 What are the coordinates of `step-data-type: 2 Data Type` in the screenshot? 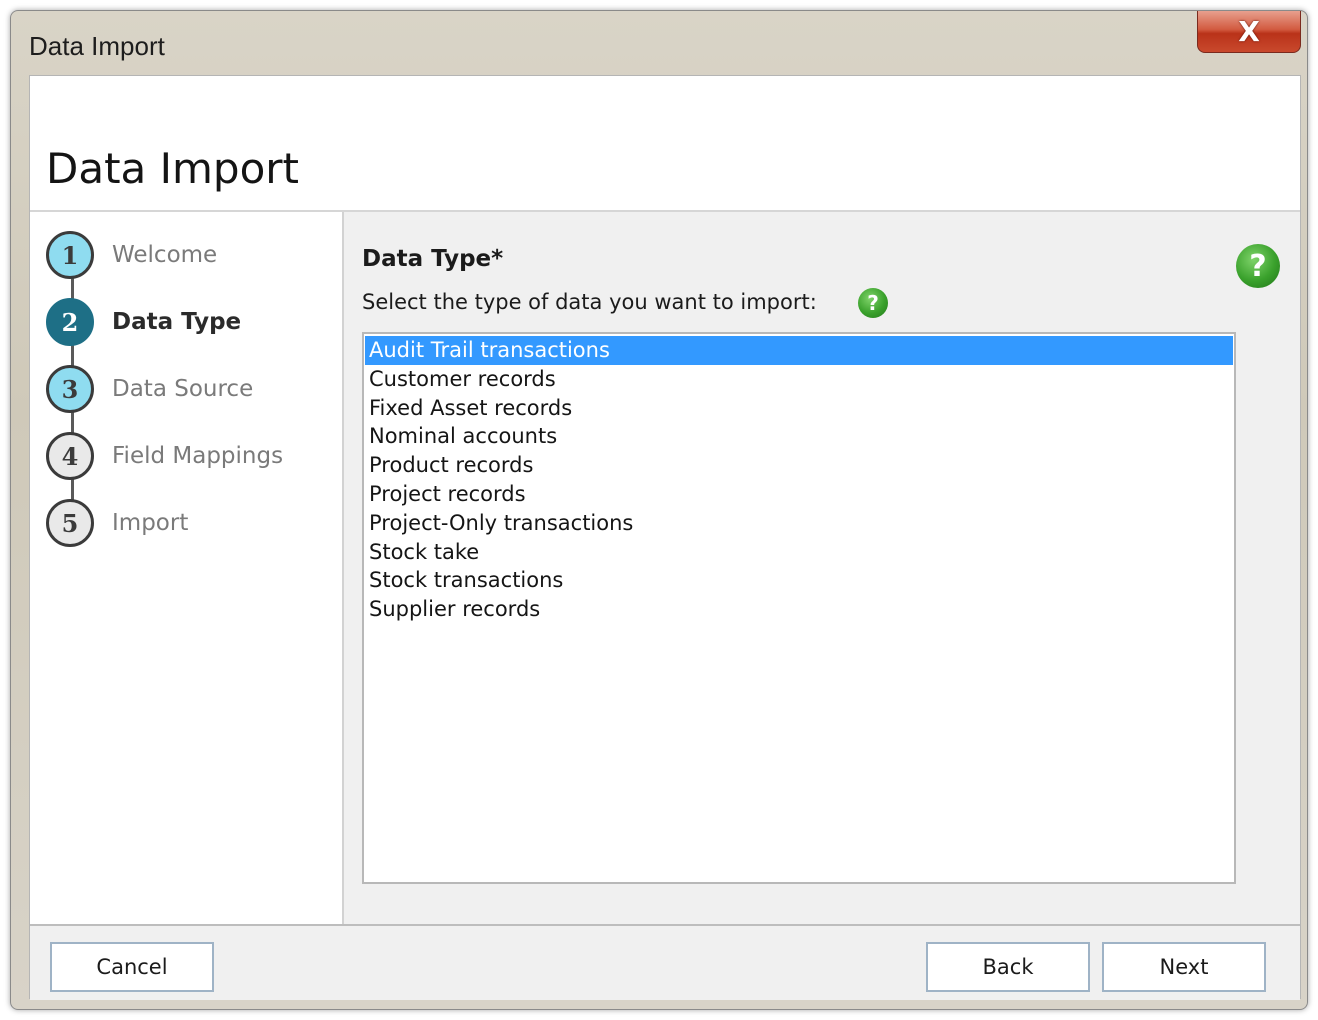 It's located at (191, 322).